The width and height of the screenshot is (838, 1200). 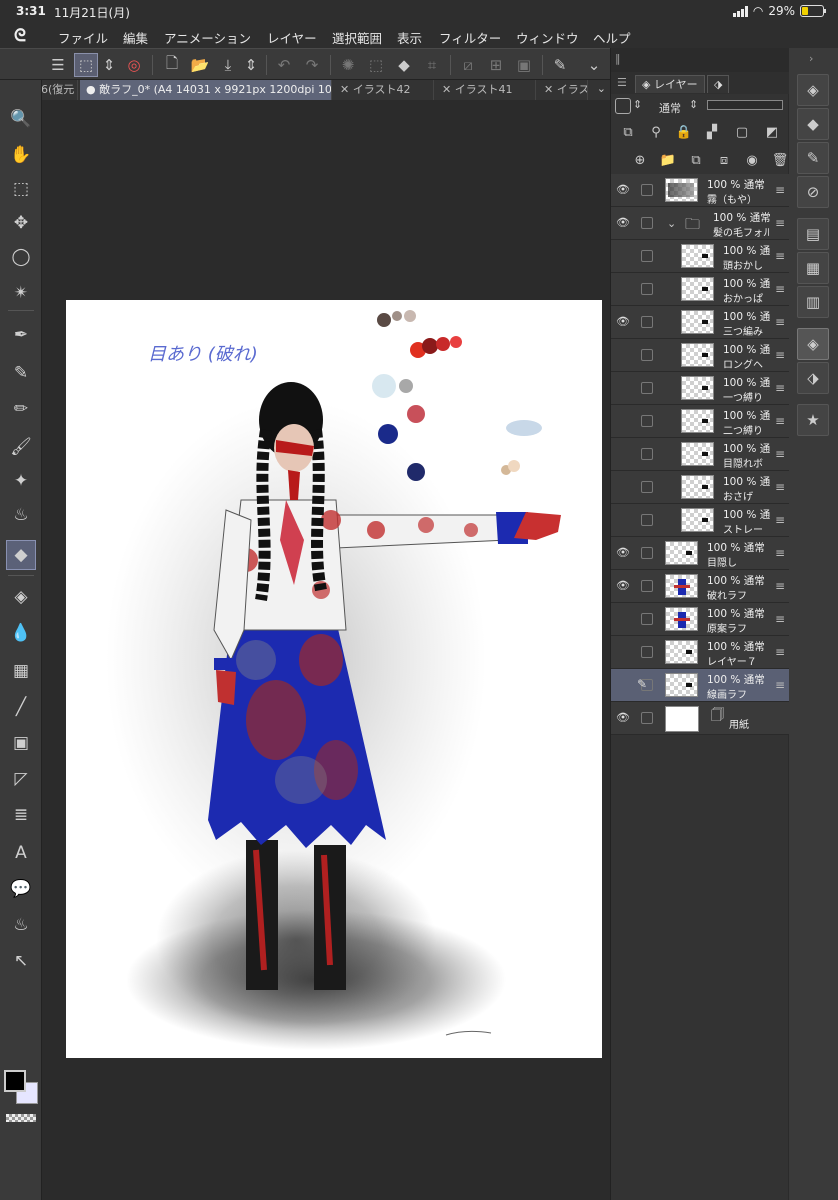 What do you see at coordinates (700, 388) in the screenshot?
I see `layer-row: 100 % 通一つ縛り ≡` at bounding box center [700, 388].